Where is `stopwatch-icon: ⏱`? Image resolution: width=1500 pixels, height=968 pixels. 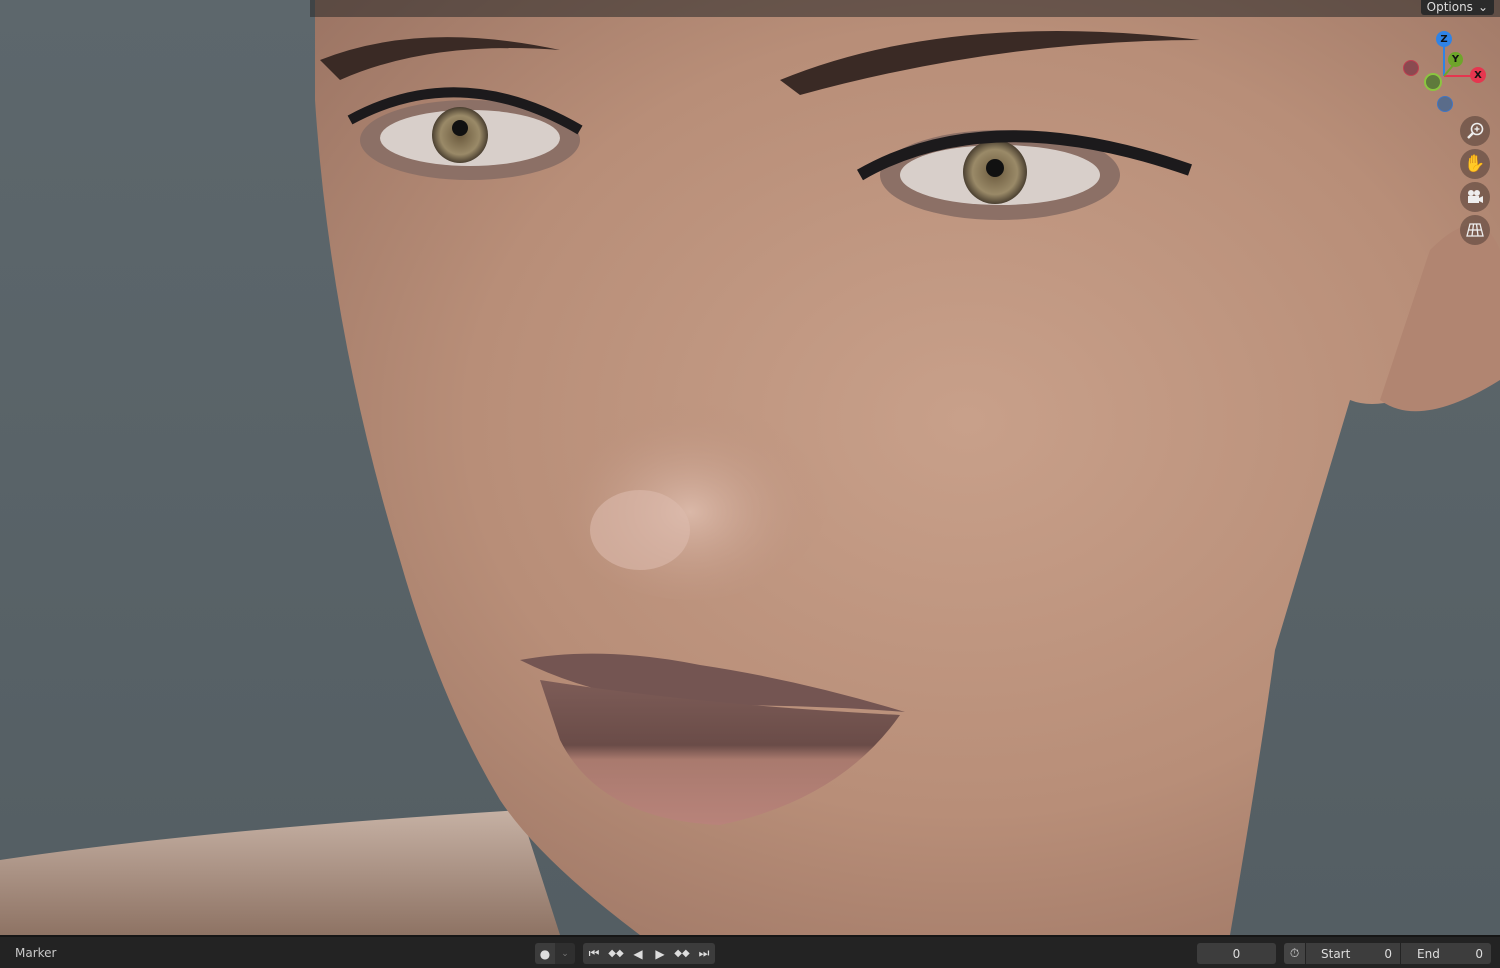 stopwatch-icon: ⏱ is located at coordinates (1294, 953).